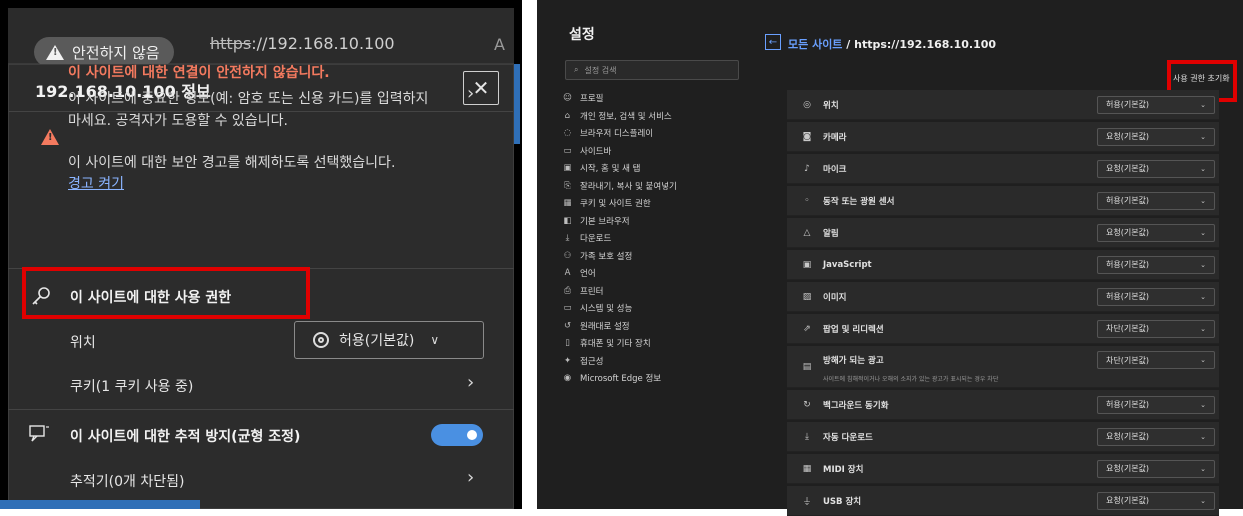 This screenshot has width=1243, height=516. What do you see at coordinates (606, 203) in the screenshot?
I see `sidebar-item: ▦ 쿠키 및 사이트 권한` at bounding box center [606, 203].